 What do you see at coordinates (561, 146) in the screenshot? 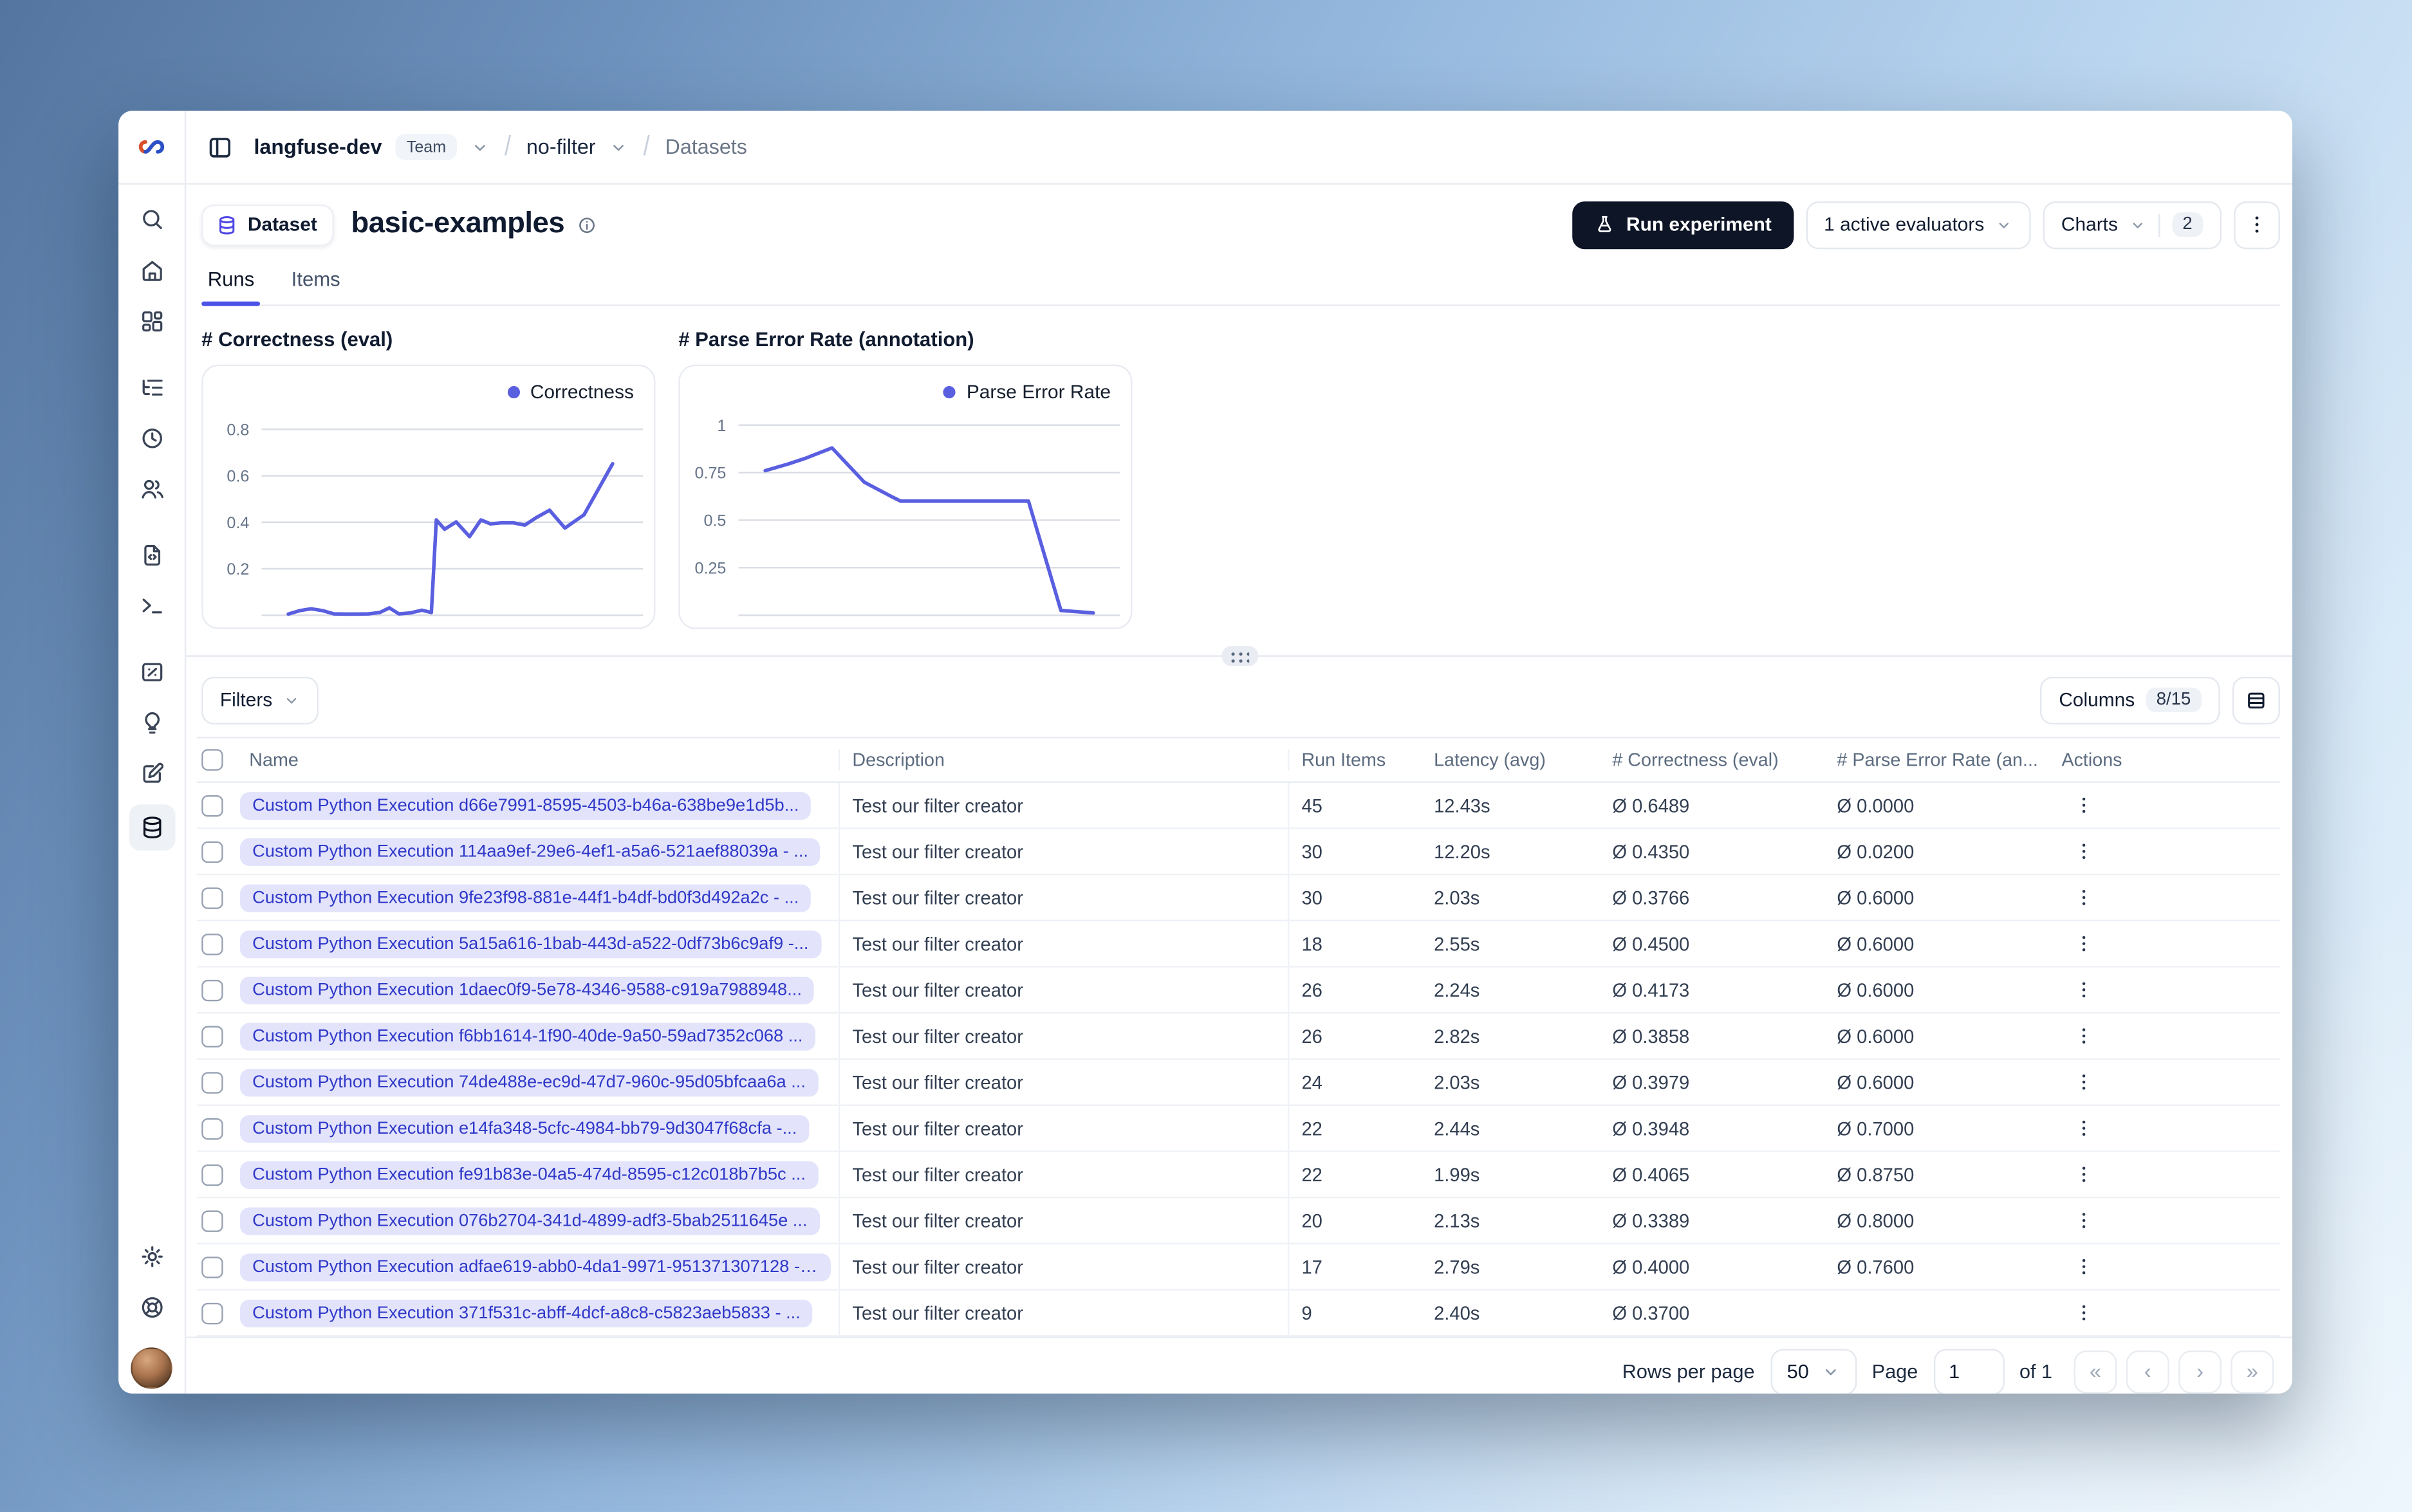
I see `breadcrumb-project: no-filter` at bounding box center [561, 146].